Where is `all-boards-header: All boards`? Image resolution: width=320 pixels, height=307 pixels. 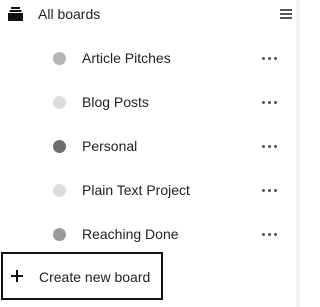 all-boards-header: All boards is located at coordinates (150, 15).